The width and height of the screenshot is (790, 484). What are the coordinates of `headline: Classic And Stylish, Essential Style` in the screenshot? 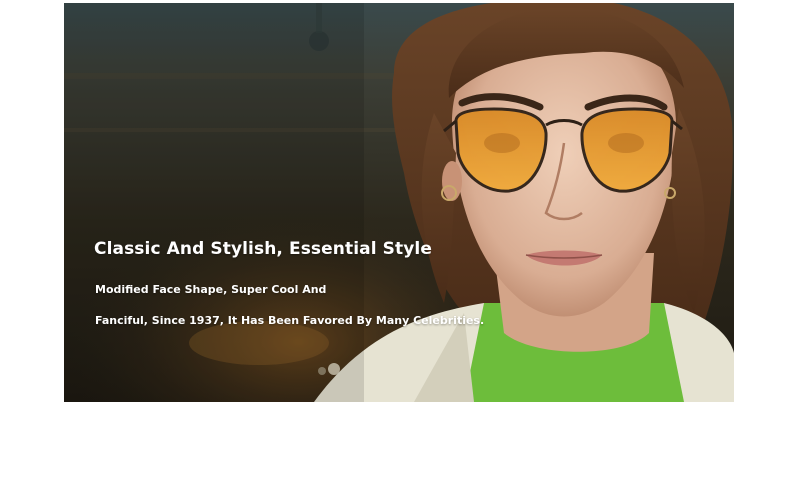 It's located at (263, 249).